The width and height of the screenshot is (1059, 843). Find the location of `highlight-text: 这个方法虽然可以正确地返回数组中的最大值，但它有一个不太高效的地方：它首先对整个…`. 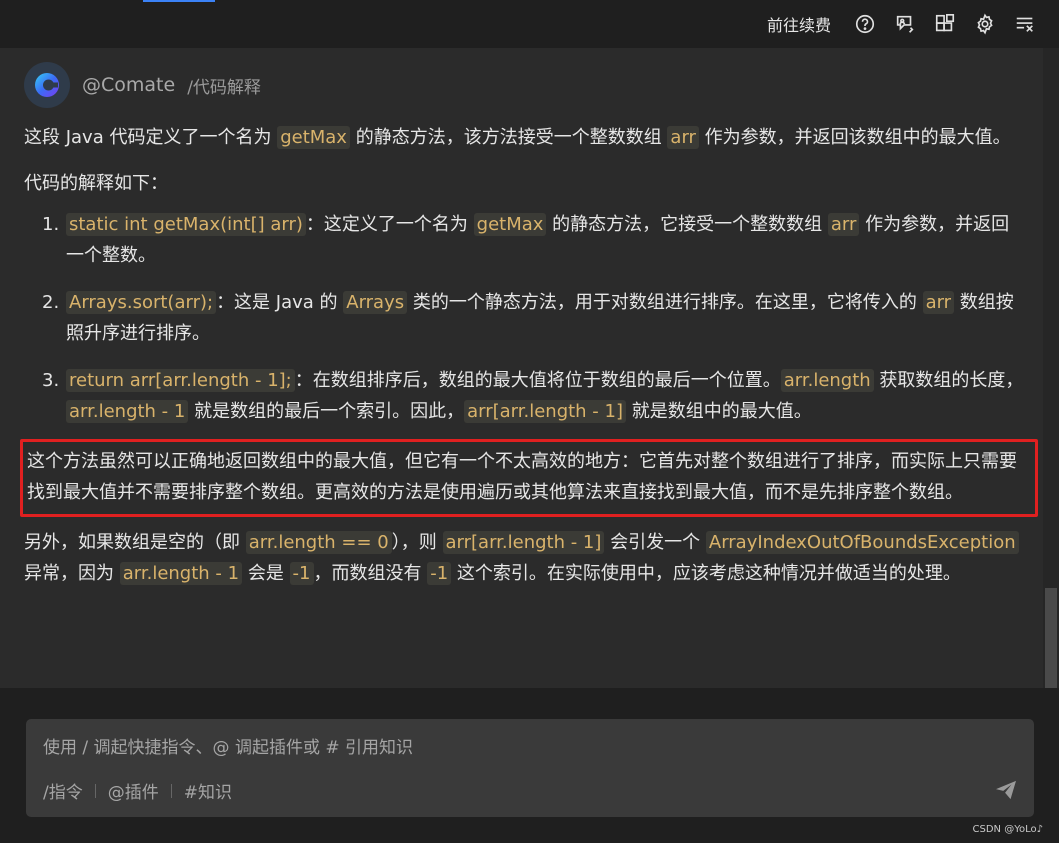

highlight-text: 这个方法虽然可以正确地返回数组中的最大值，但它有一个不太高效的地方：它首先对整个… is located at coordinates (522, 477).